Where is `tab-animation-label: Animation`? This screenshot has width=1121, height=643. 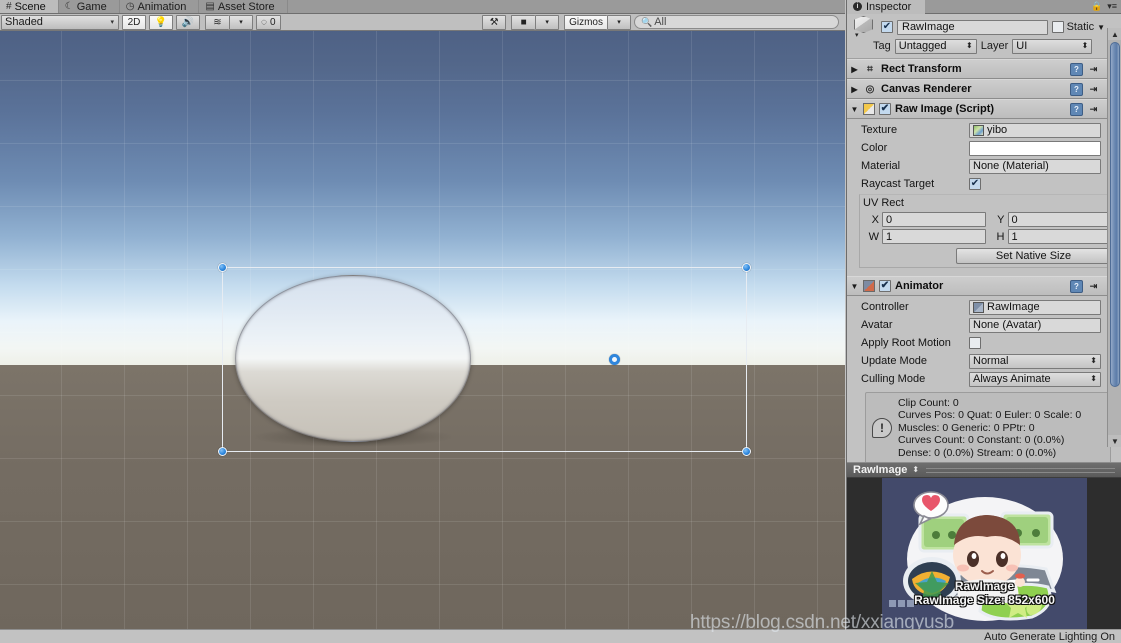
tab-animation-label: Animation is located at coordinates (162, 6).